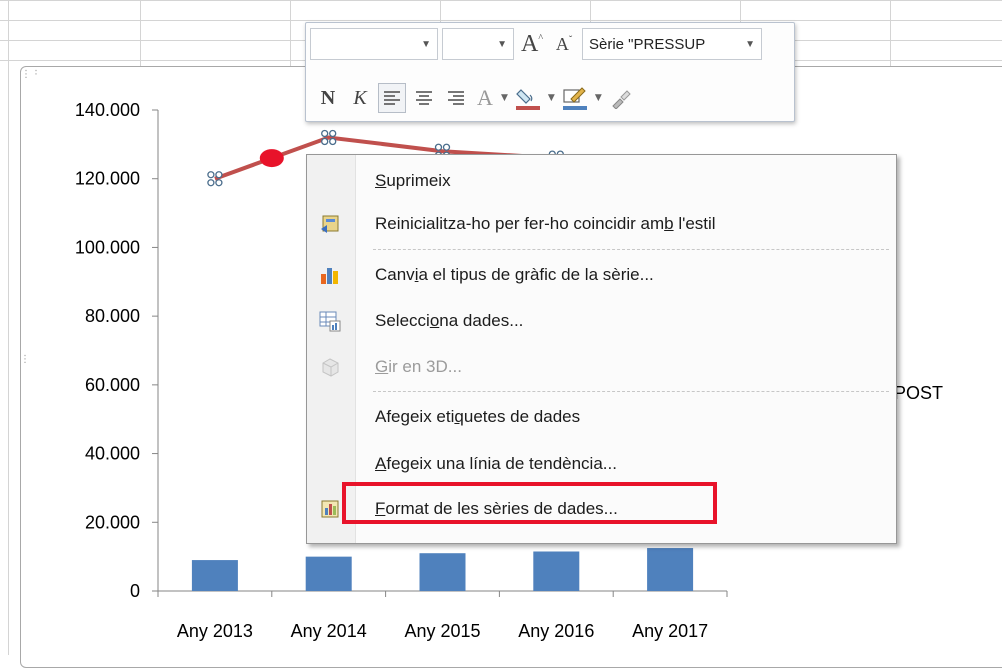 The width and height of the screenshot is (1002, 668). I want to click on italic-icon: K, so click(360, 97).